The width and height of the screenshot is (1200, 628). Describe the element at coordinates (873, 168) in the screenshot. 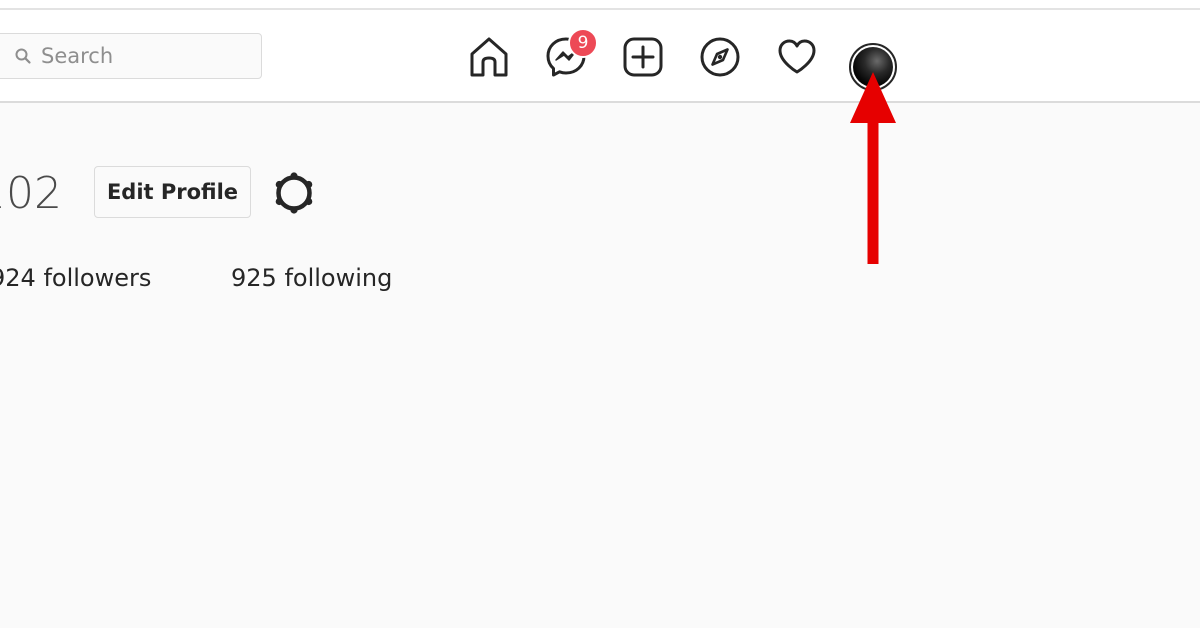

I see `arrow-up-icon` at that location.